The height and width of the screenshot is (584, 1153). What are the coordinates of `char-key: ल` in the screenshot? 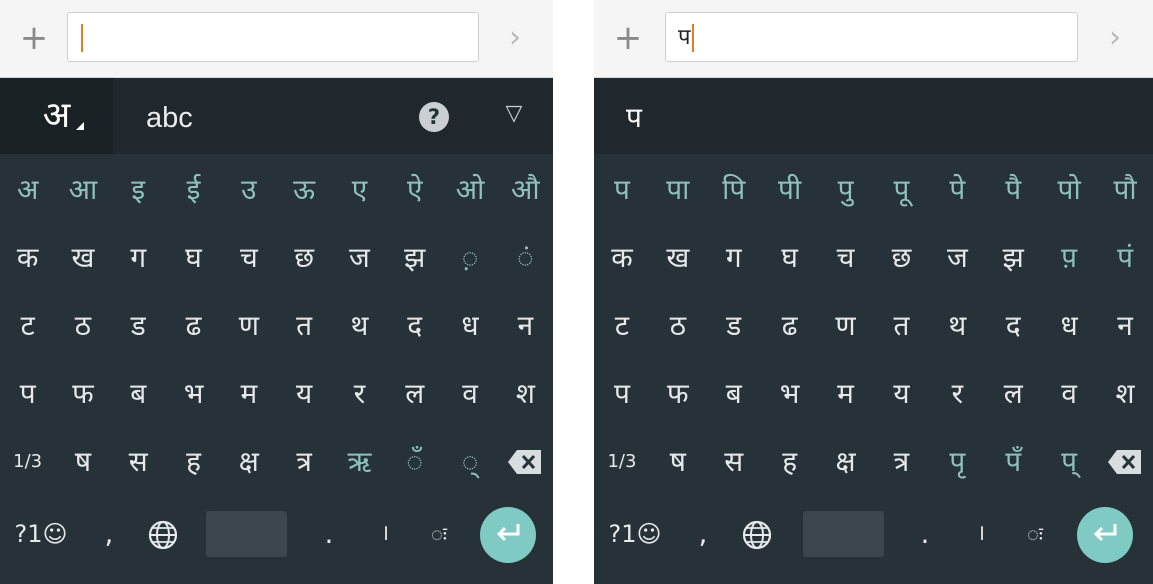 It's located at (414, 394).